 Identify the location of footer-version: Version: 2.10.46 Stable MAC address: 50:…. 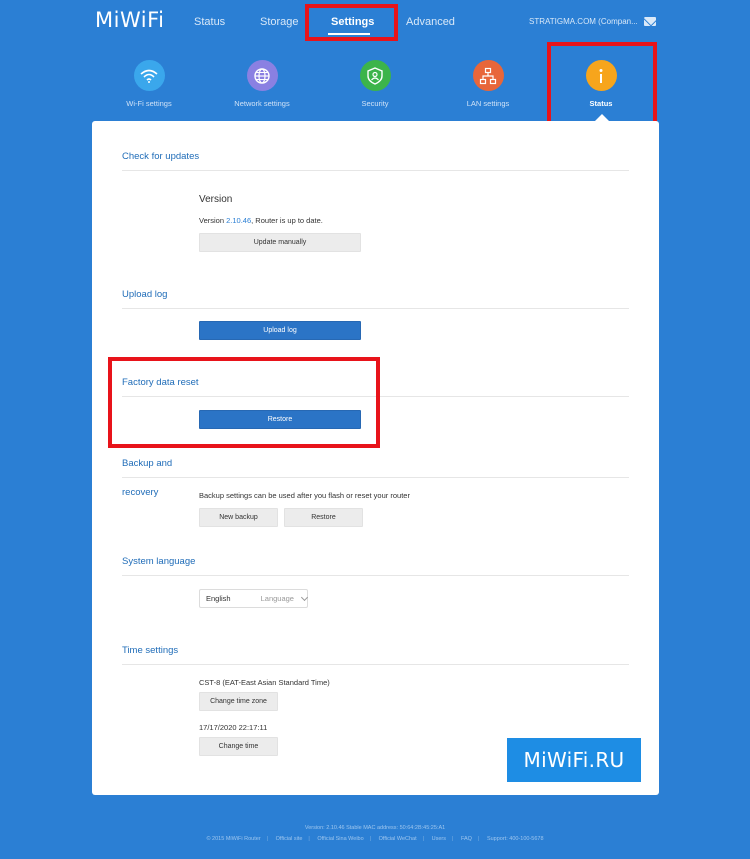
(375, 828).